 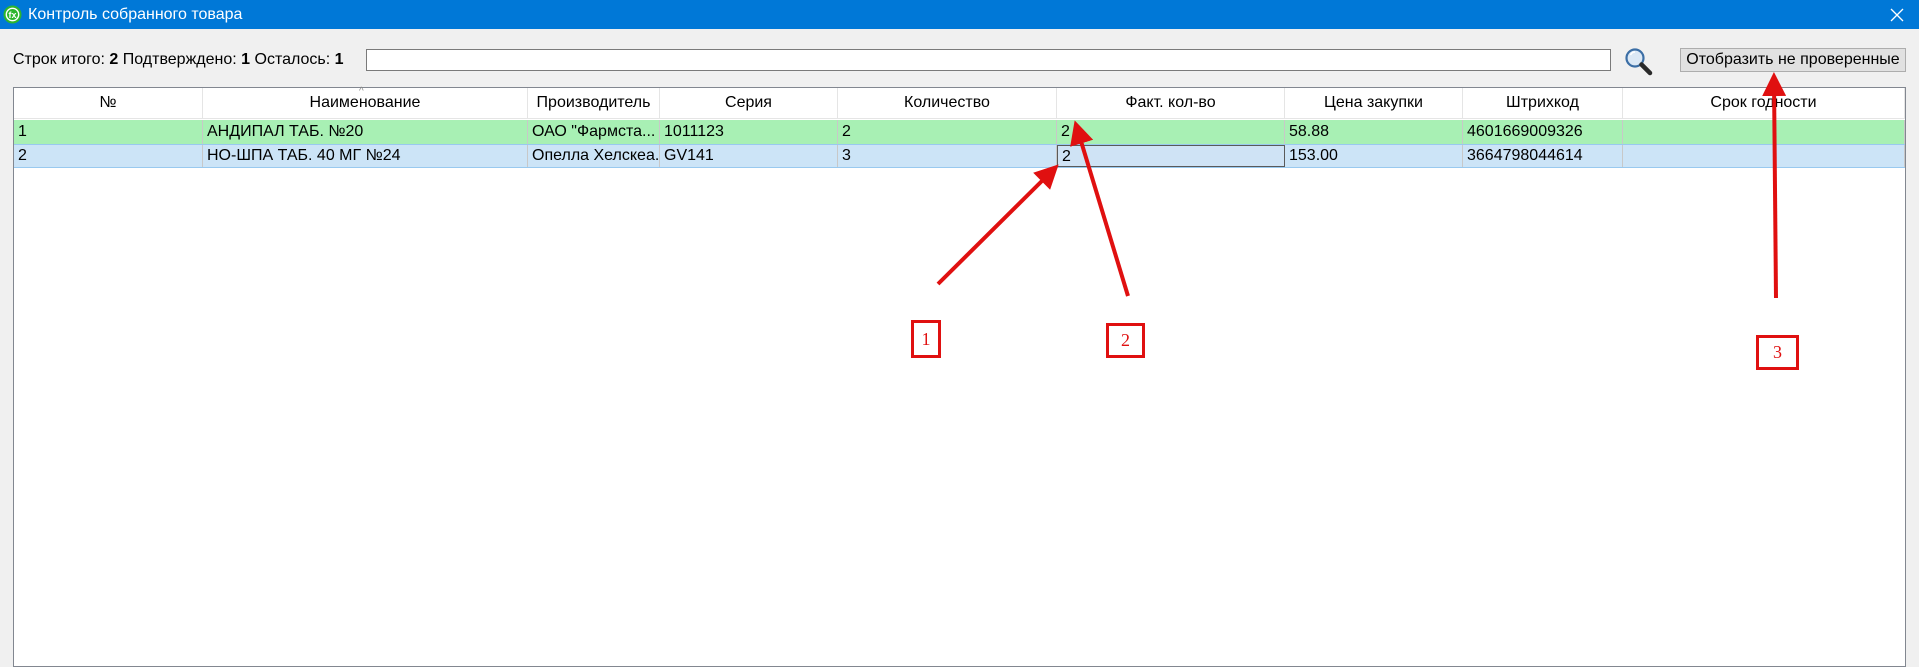 What do you see at coordinates (947, 132) in the screenshot?
I see `cell-quantity: 2` at bounding box center [947, 132].